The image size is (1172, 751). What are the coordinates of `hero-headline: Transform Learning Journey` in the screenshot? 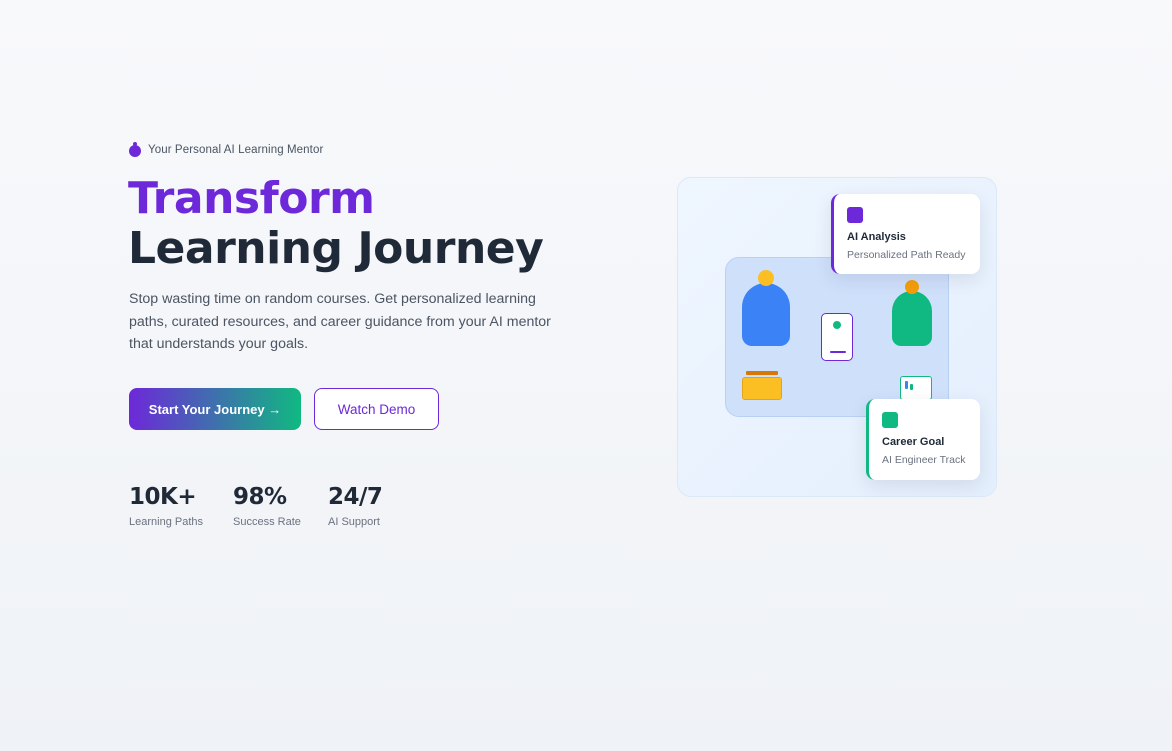 It's located at (336, 223).